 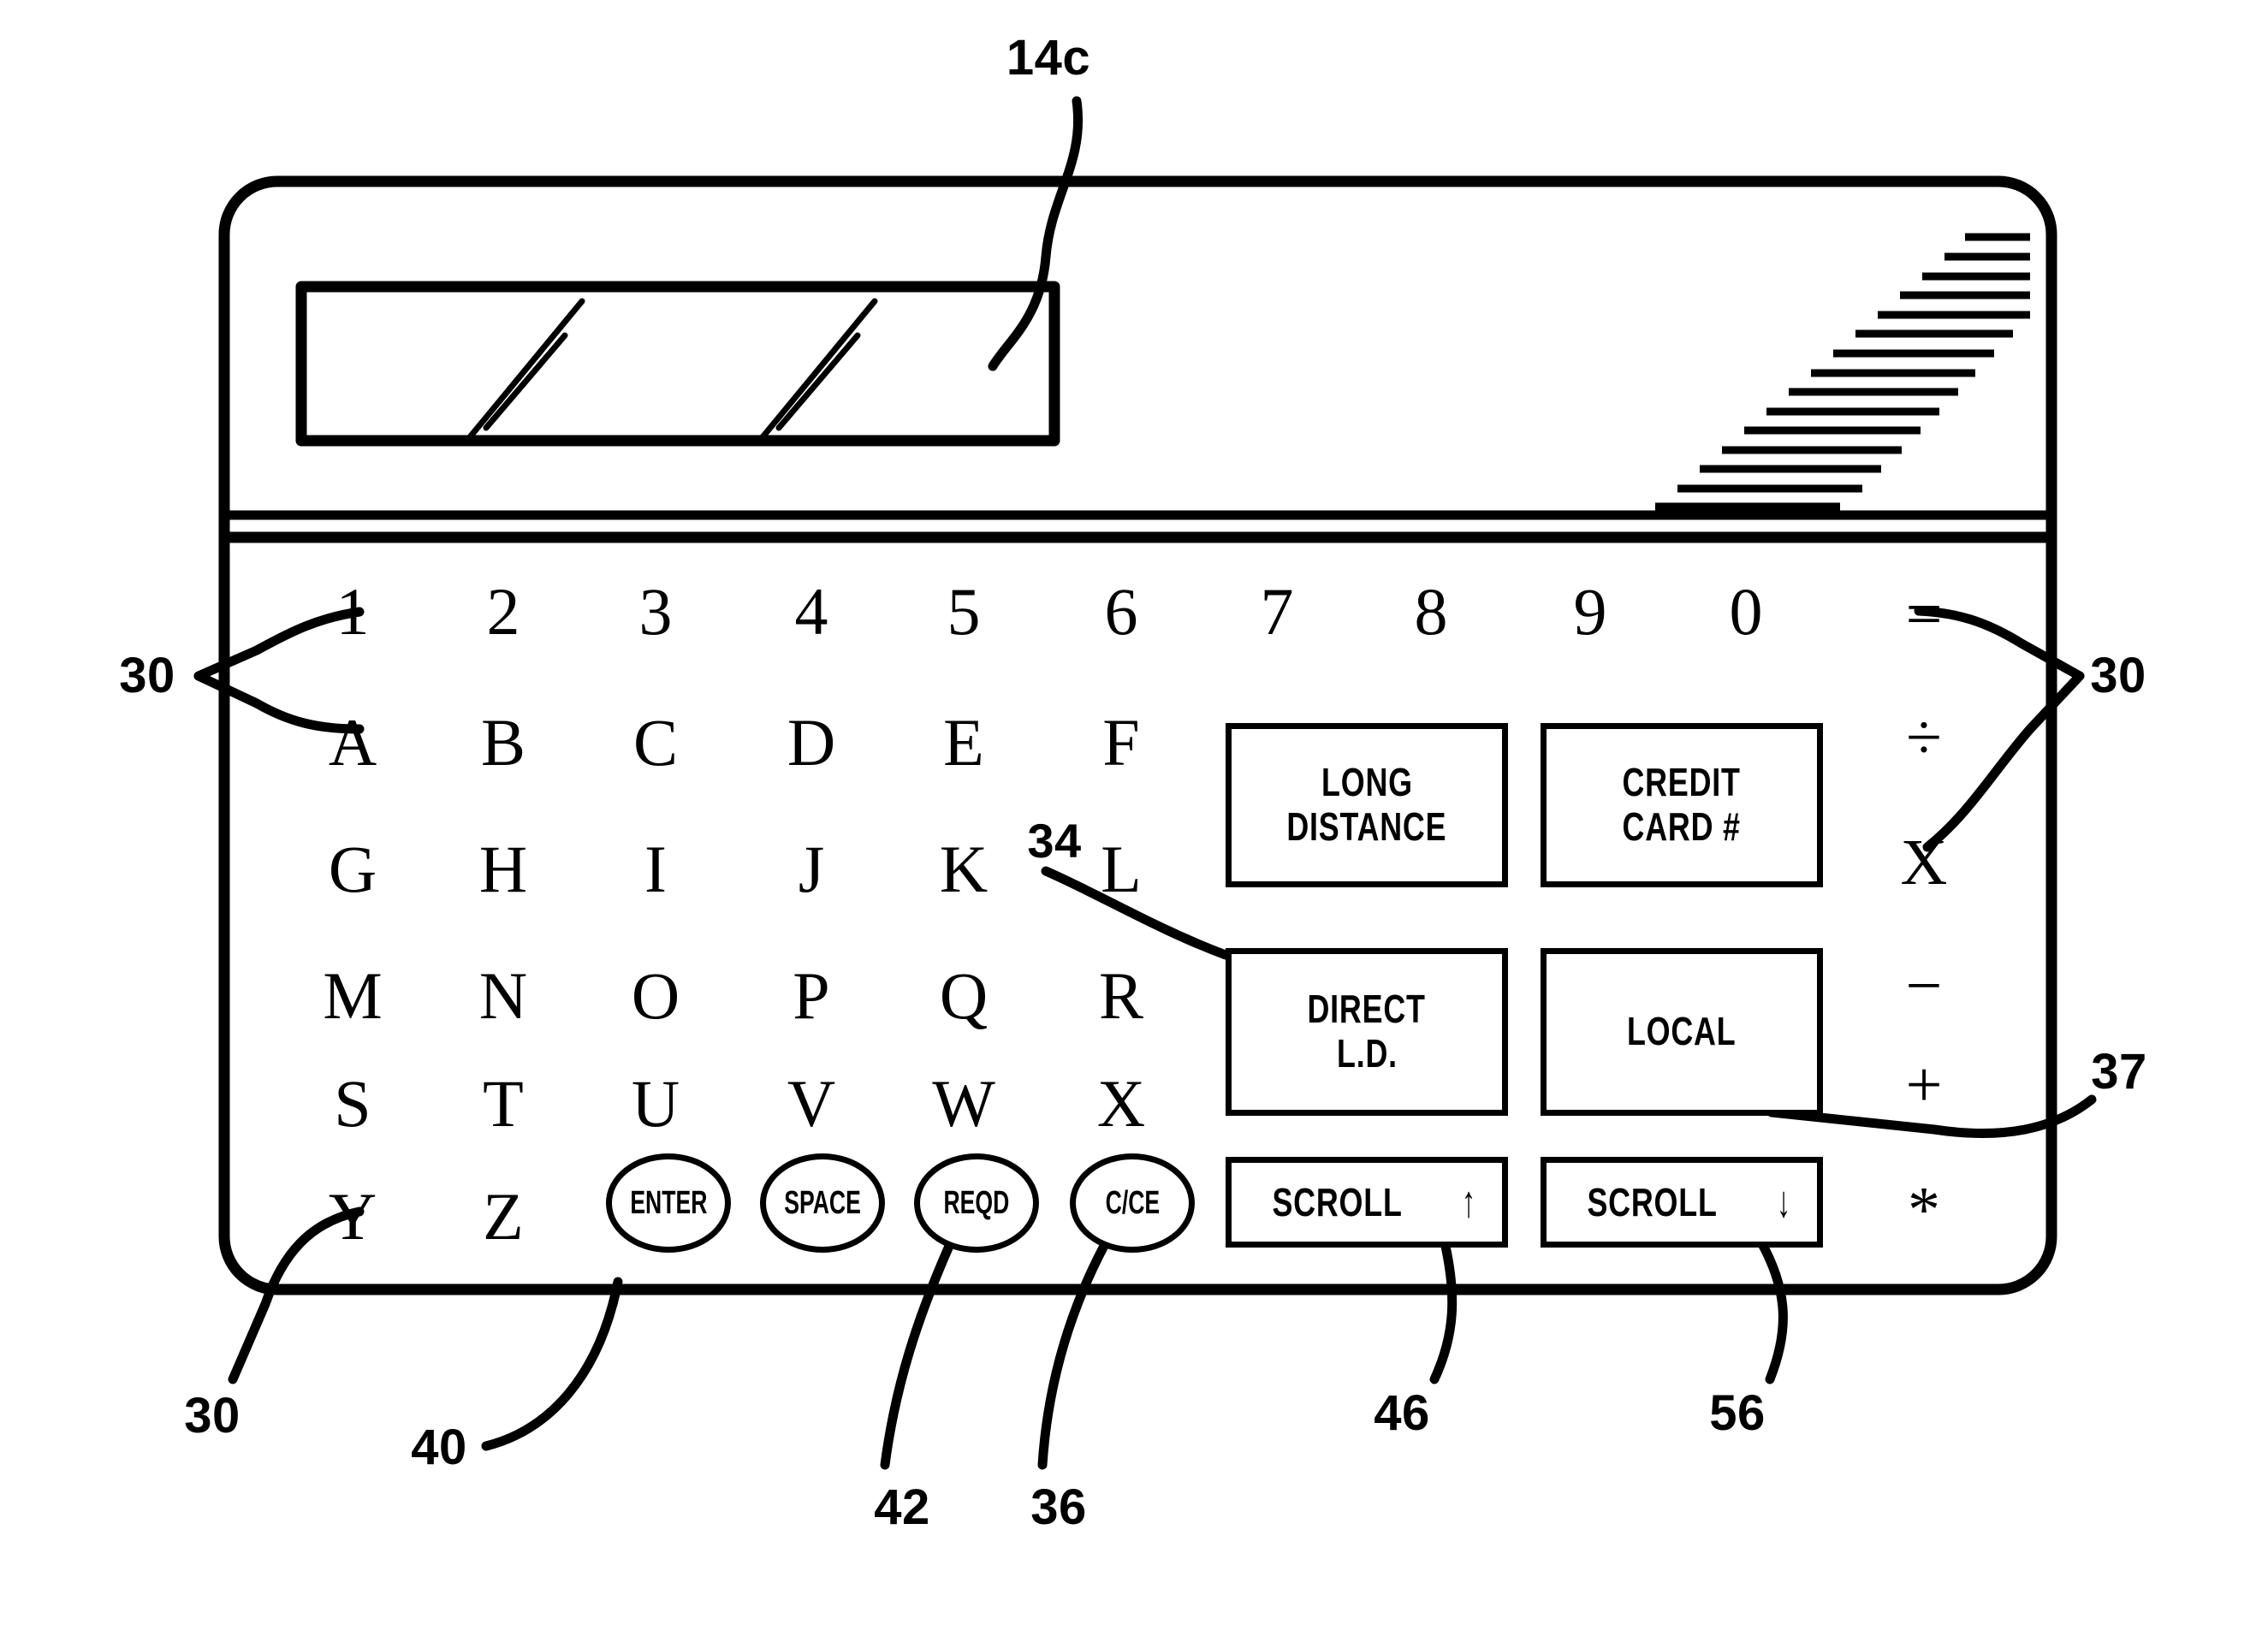 I want to click on leader-14c, so click(x=1036, y=233).